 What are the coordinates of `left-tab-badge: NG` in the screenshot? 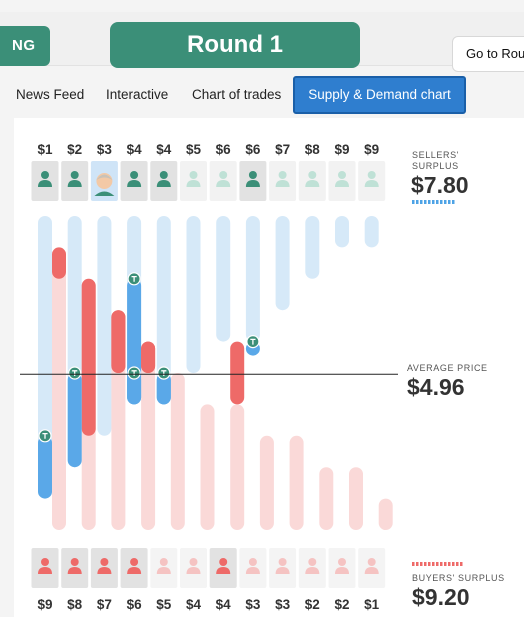 It's located at (25, 46).